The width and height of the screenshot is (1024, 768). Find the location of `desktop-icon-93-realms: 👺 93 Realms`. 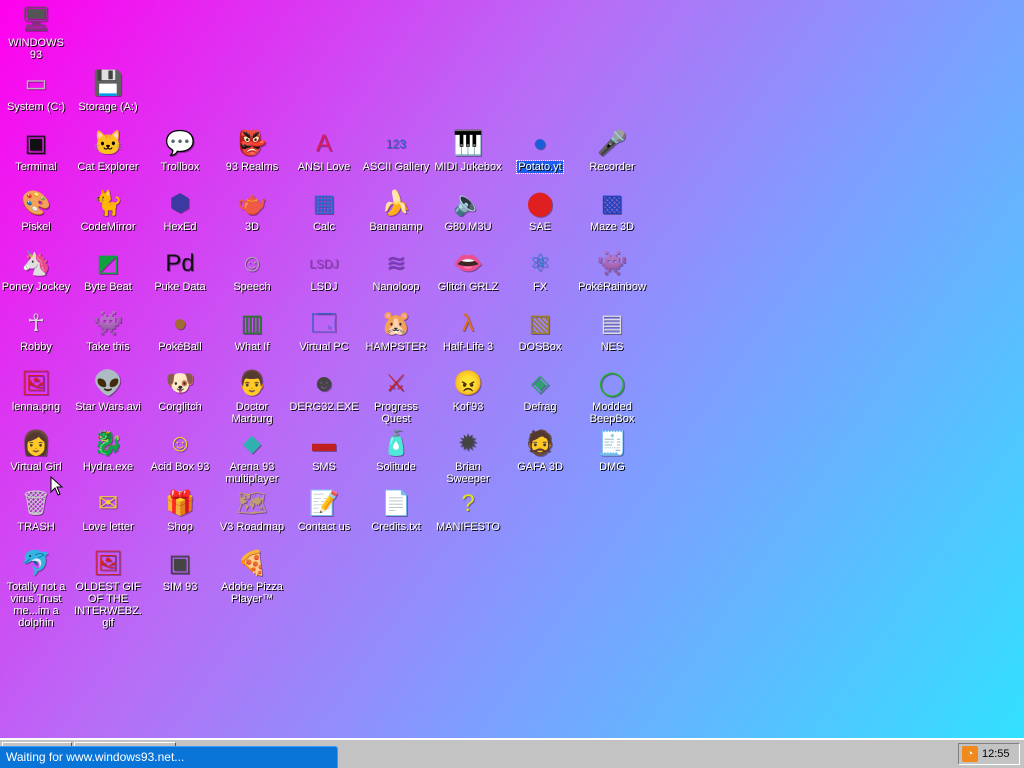

desktop-icon-93-realms: 👺 93 Realms is located at coordinates (252, 150).